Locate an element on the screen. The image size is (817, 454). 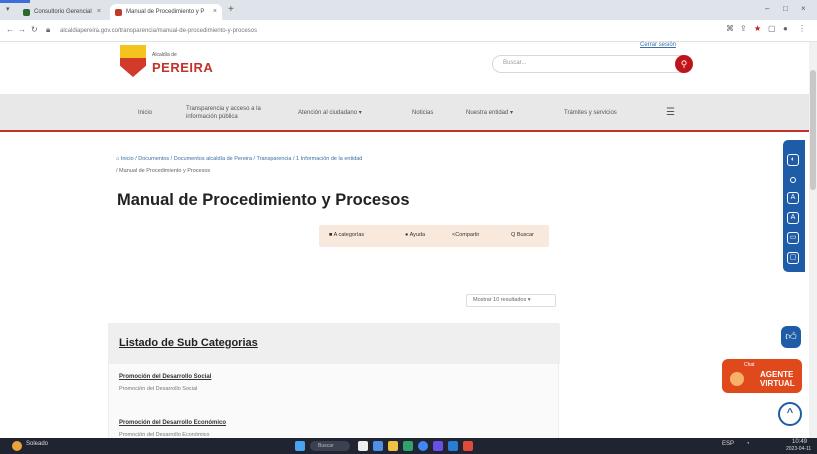
start-icon is located at coordinates (300, 446).